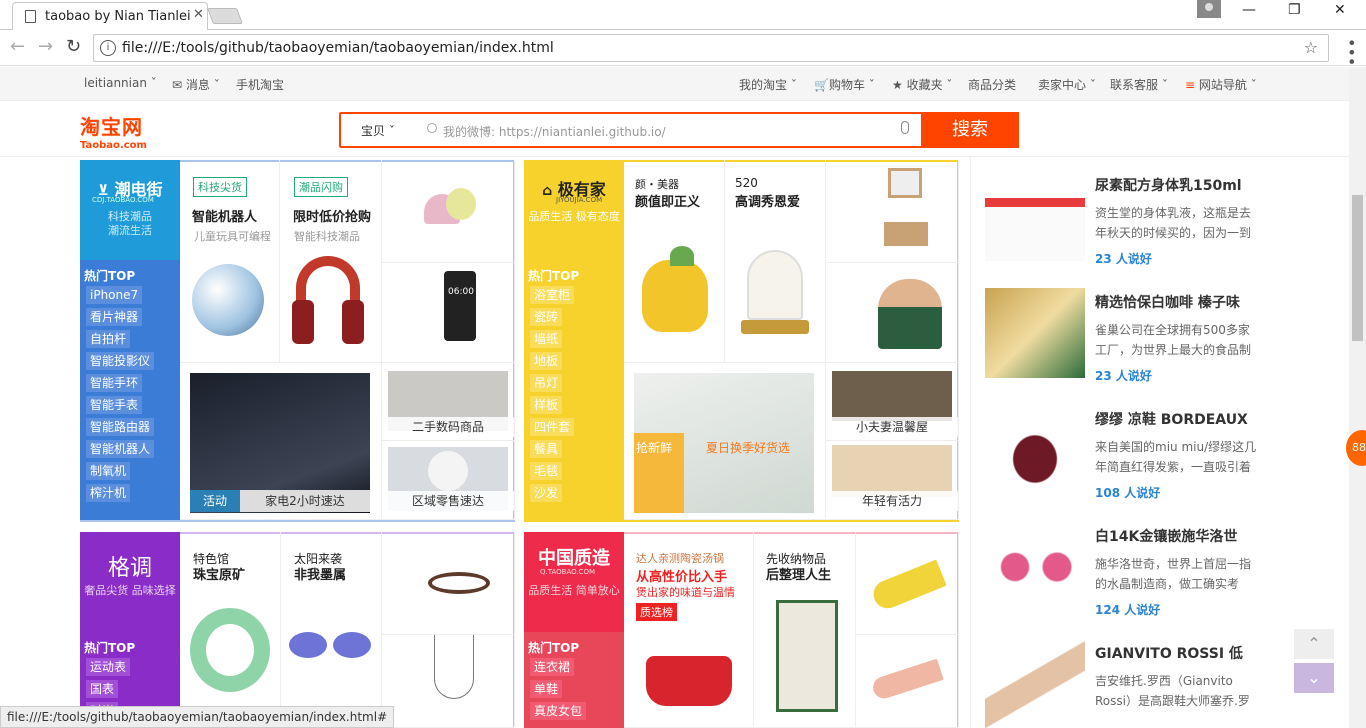 This screenshot has height=728, width=1366. I want to click on taobao-logo: 淘宝网 Taobao.com, so click(113, 131).